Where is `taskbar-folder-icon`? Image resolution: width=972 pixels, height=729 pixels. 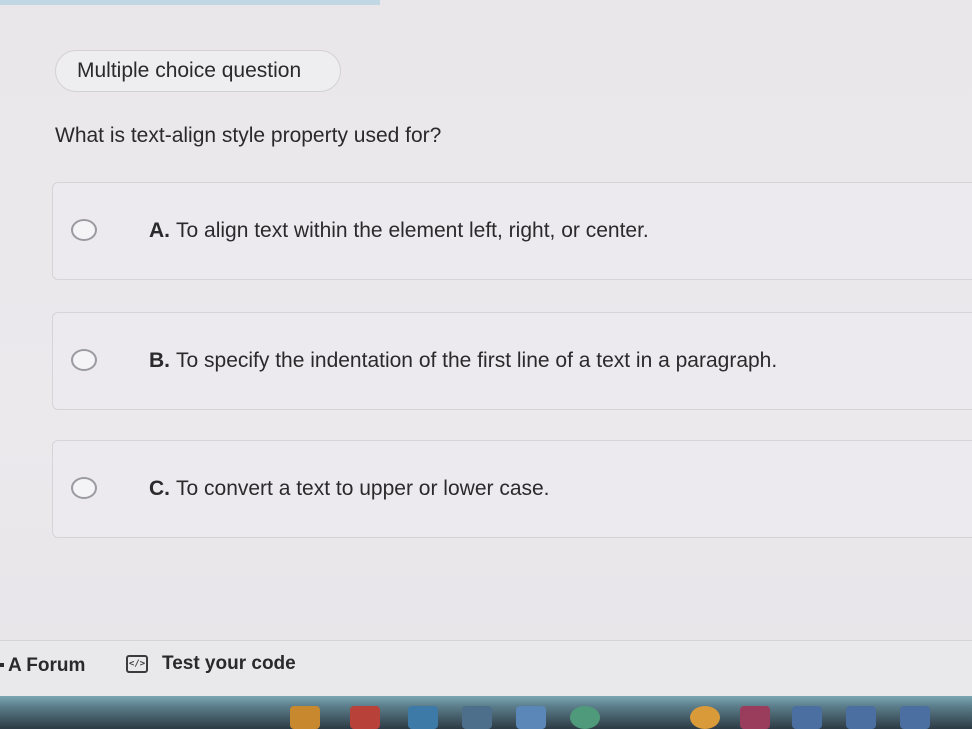 taskbar-folder-icon is located at coordinates (305, 717).